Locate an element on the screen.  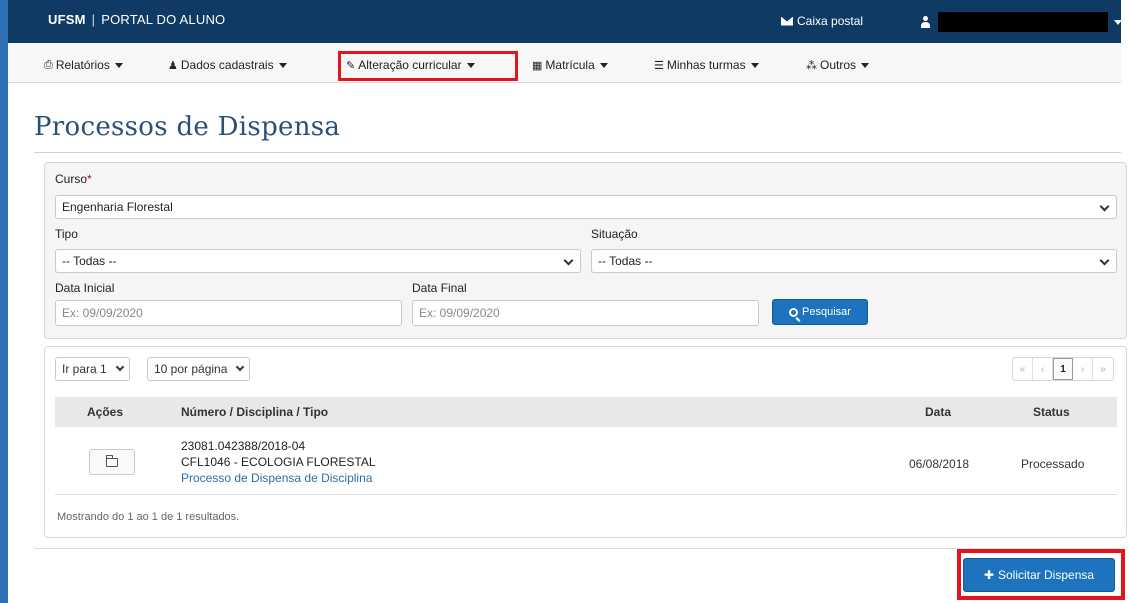
top-navbar: UFSM | PORTAL DO ALUNO Caixa postal is located at coordinates (565, 21).